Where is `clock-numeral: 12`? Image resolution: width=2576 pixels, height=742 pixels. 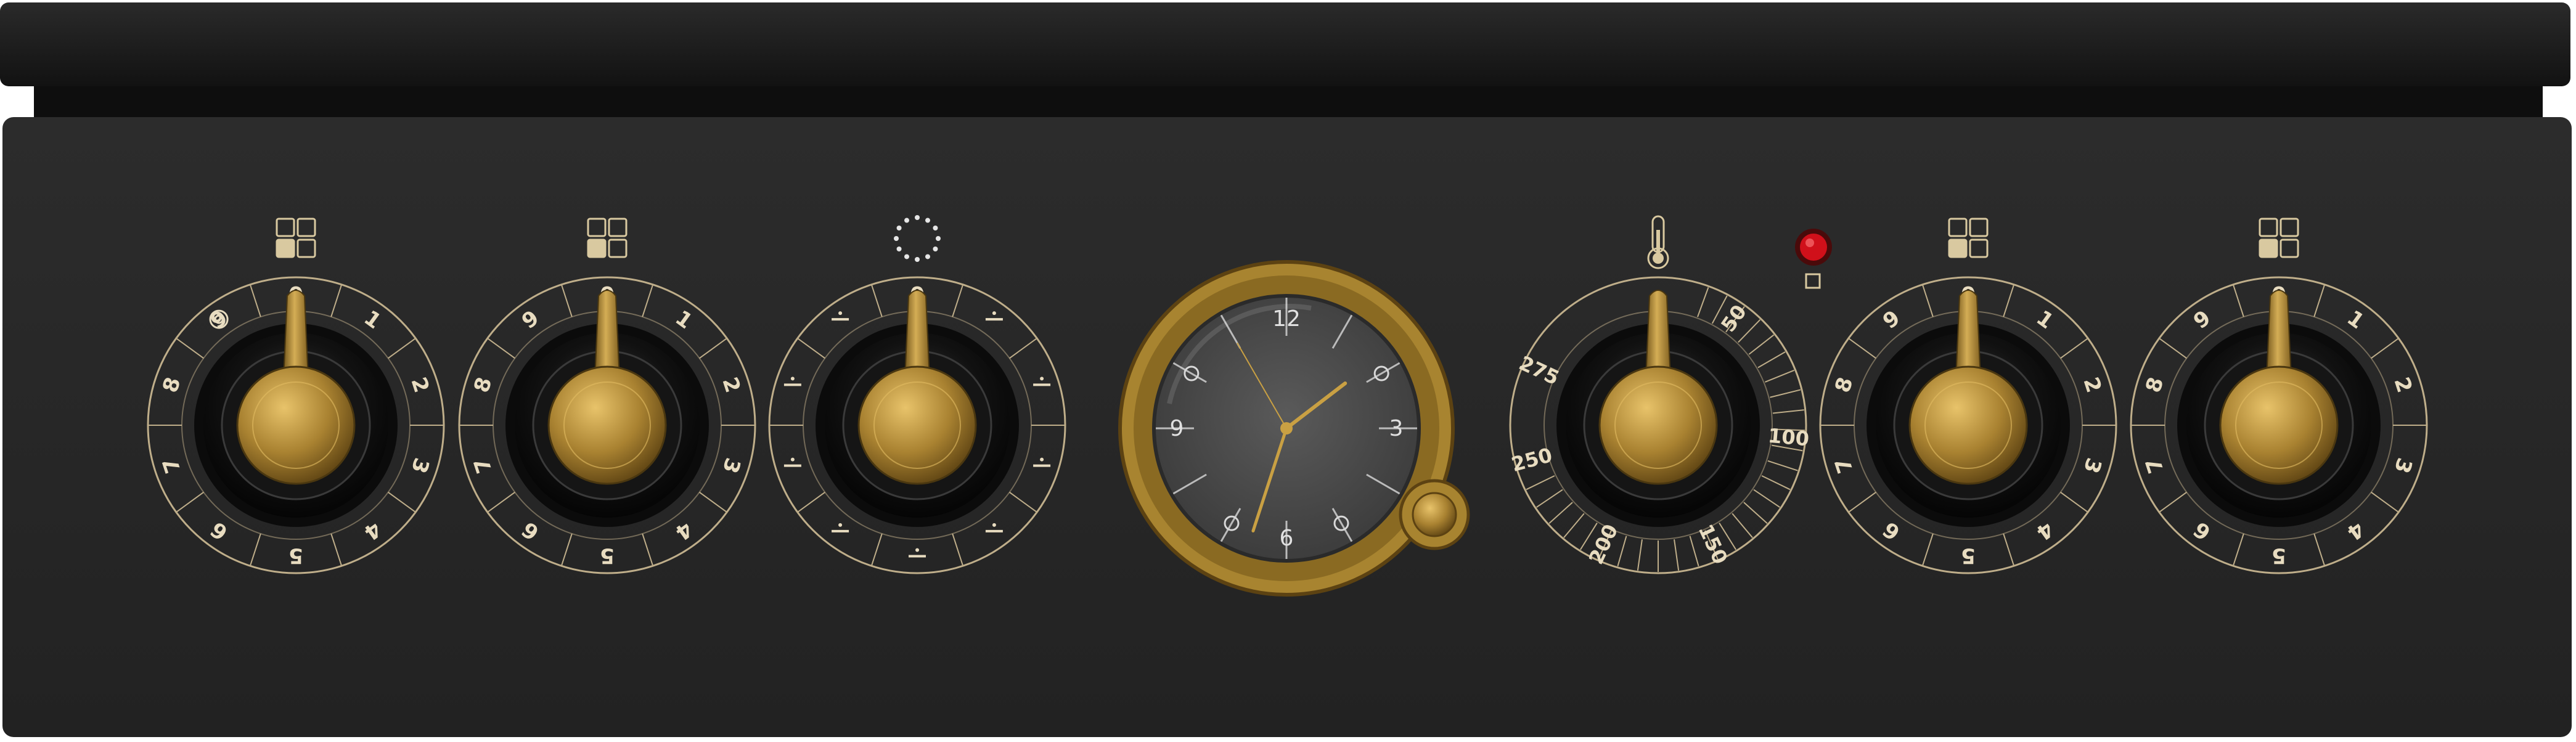
clock-numeral: 12 is located at coordinates (1286, 319).